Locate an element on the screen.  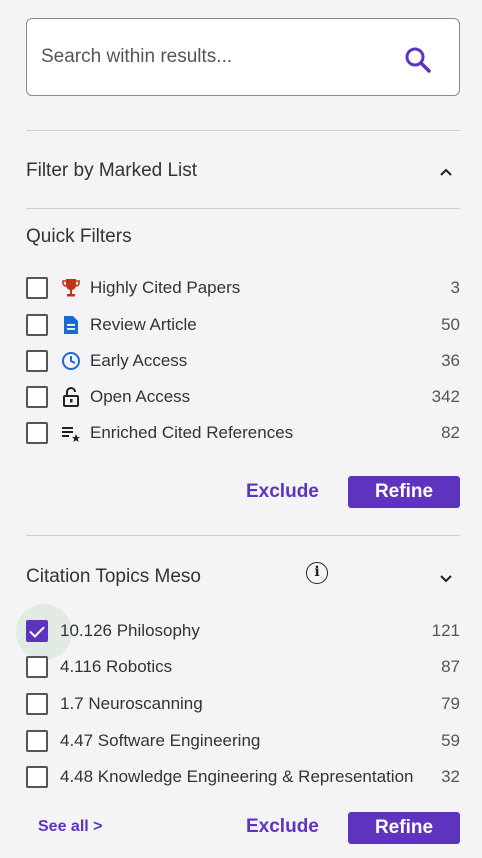
checkbox-checked is located at coordinates (37, 631).